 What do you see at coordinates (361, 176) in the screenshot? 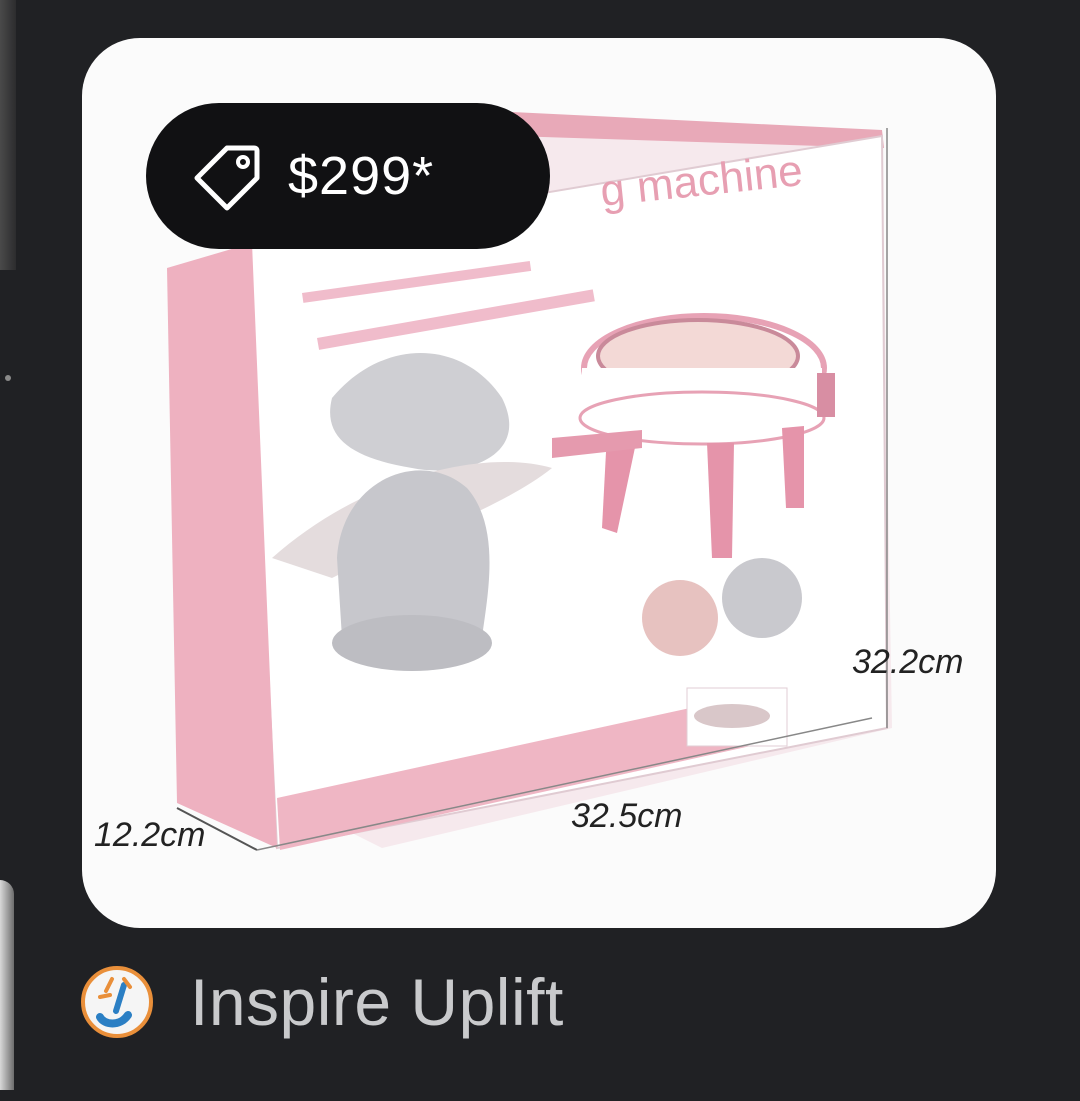
I see `price-text: $299*` at bounding box center [361, 176].